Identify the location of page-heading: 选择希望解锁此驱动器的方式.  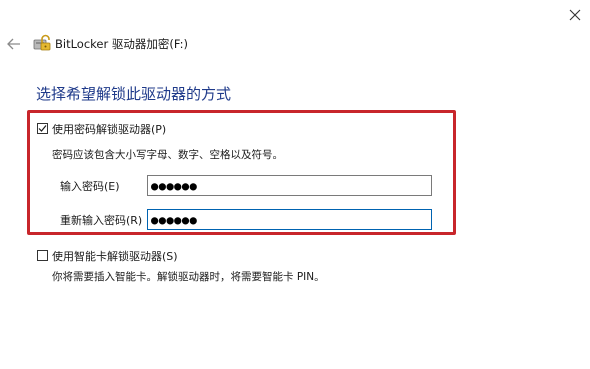
(134, 94).